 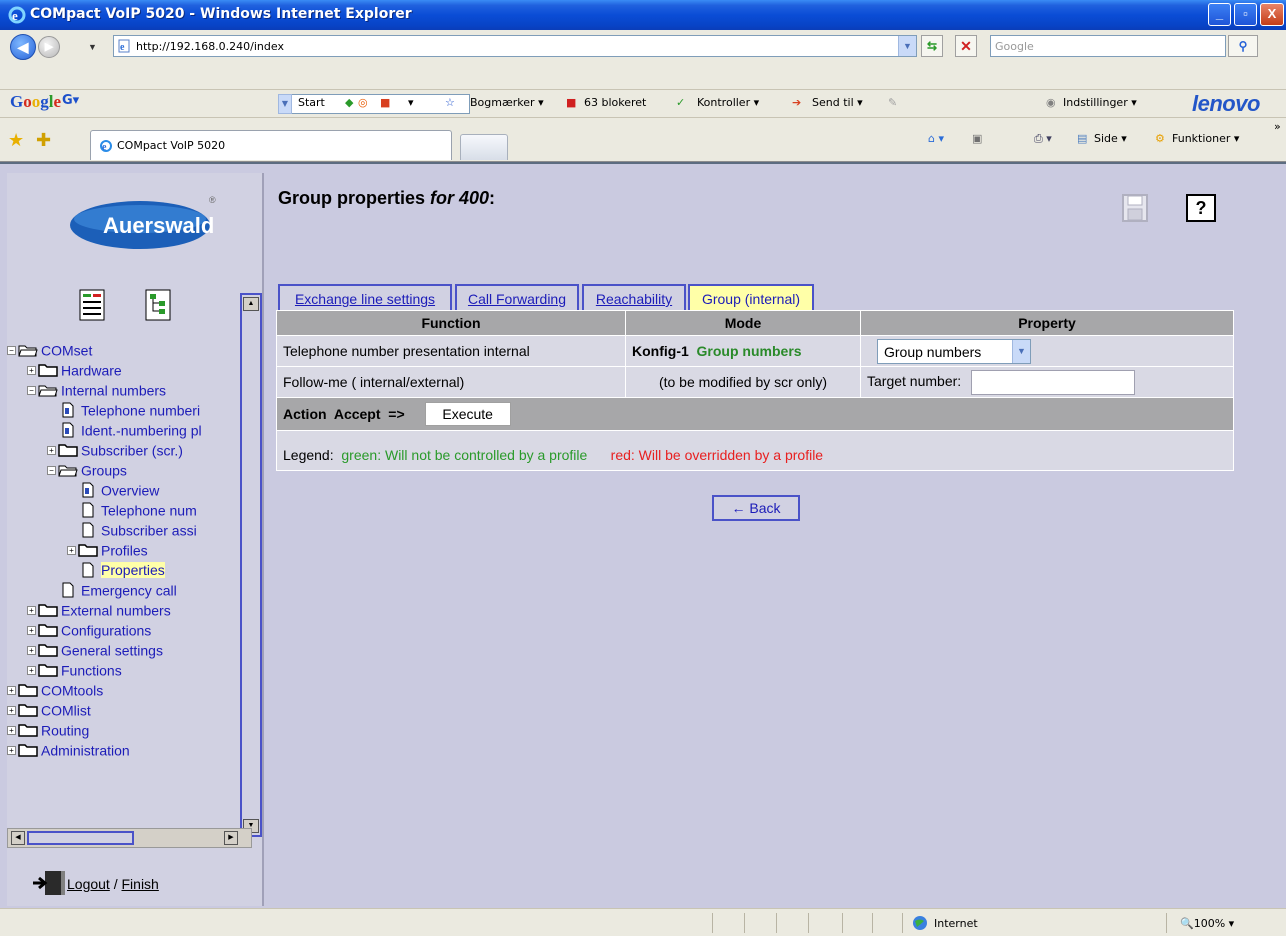 I want to click on search-icon: ⚲, so click(x=1243, y=46).